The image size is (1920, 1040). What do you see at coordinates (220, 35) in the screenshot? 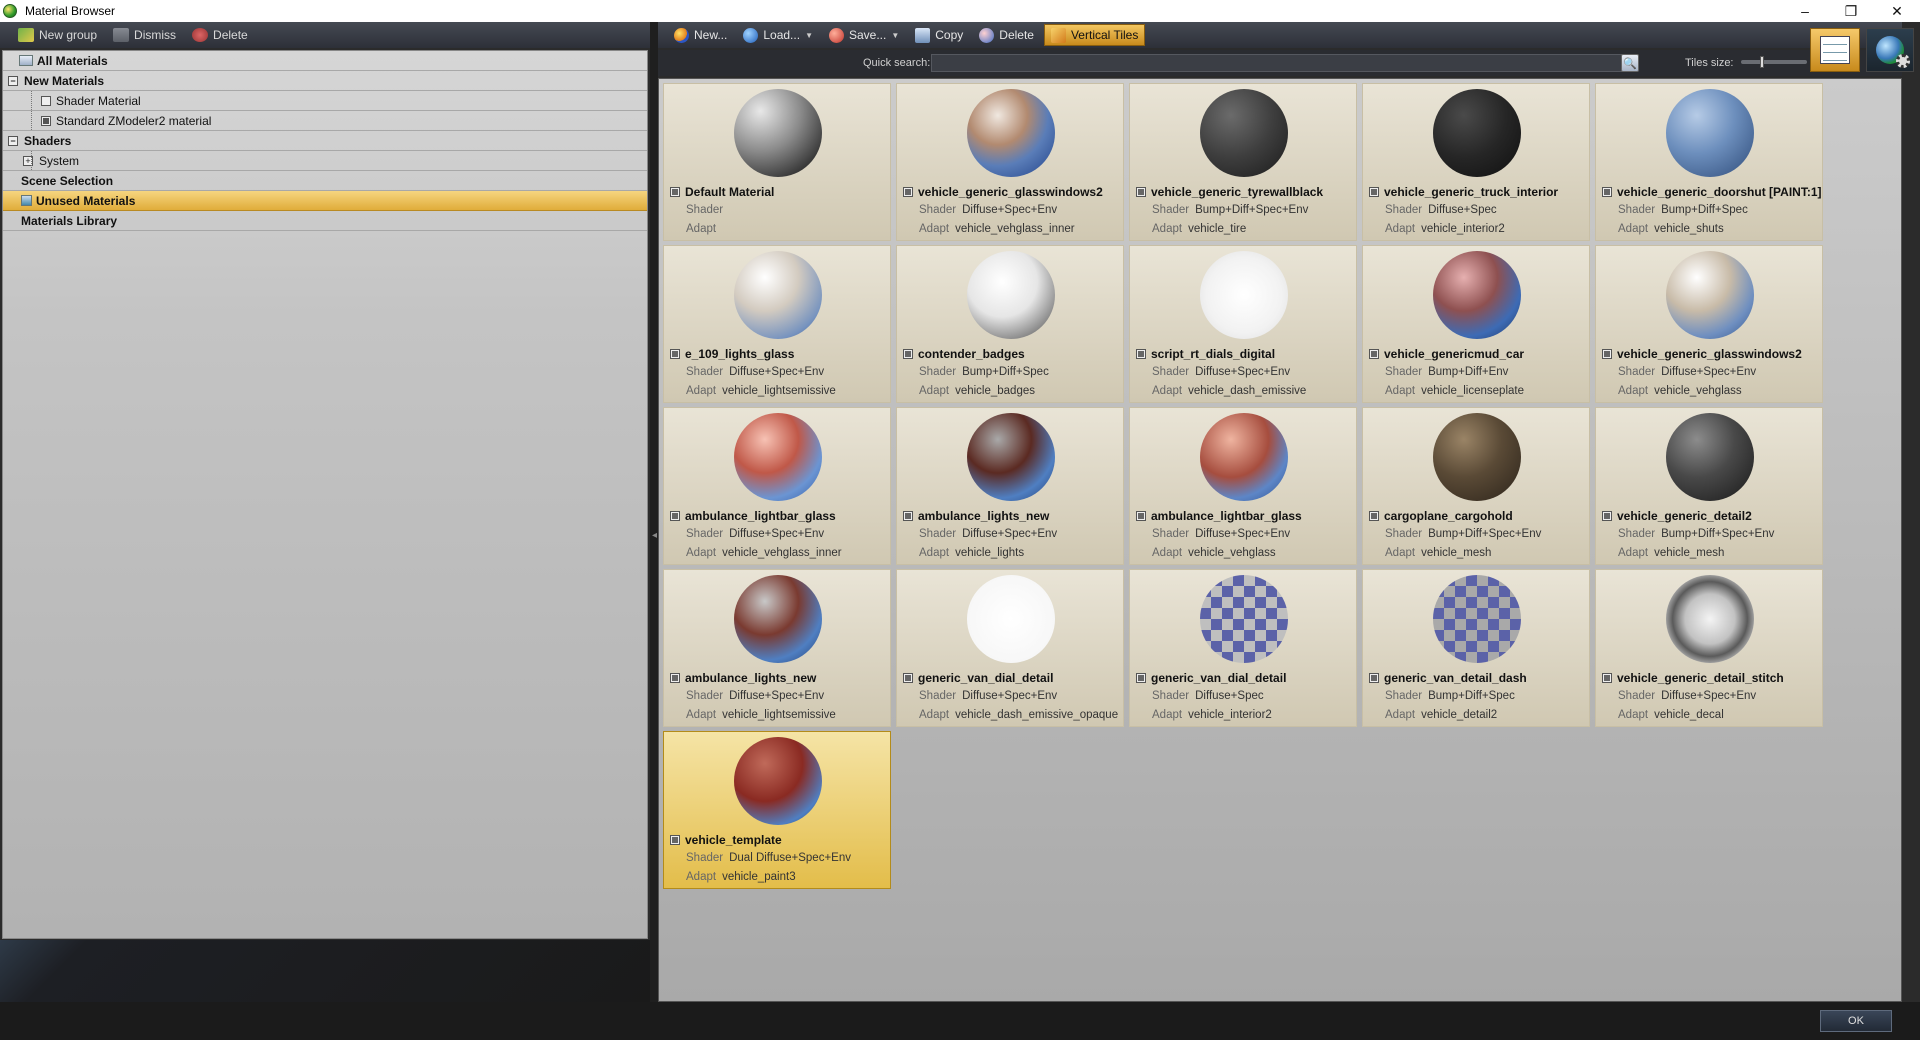
I see `delete-group-button: Delete` at bounding box center [220, 35].